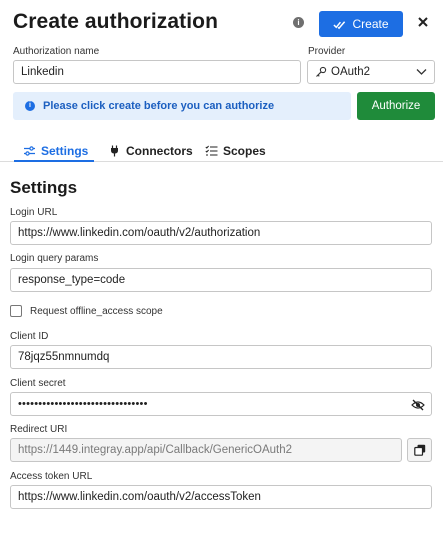 The height and width of the screenshot is (542, 443). I want to click on eye-slash-icon, so click(418, 405).